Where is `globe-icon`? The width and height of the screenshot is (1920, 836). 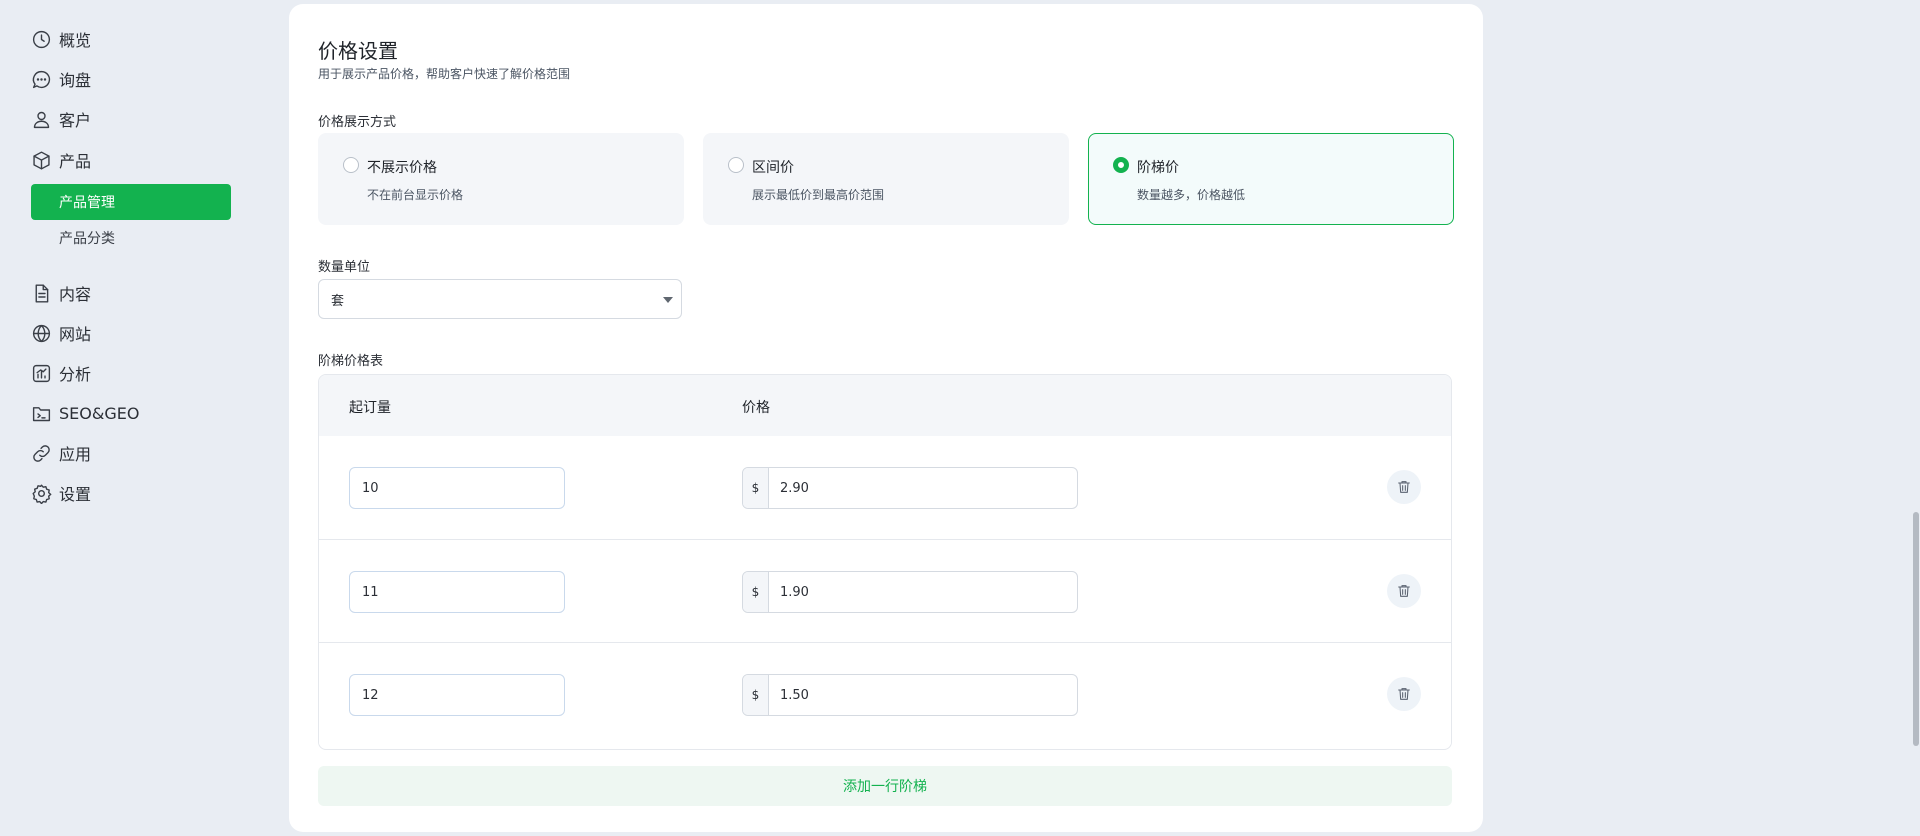 globe-icon is located at coordinates (41, 333).